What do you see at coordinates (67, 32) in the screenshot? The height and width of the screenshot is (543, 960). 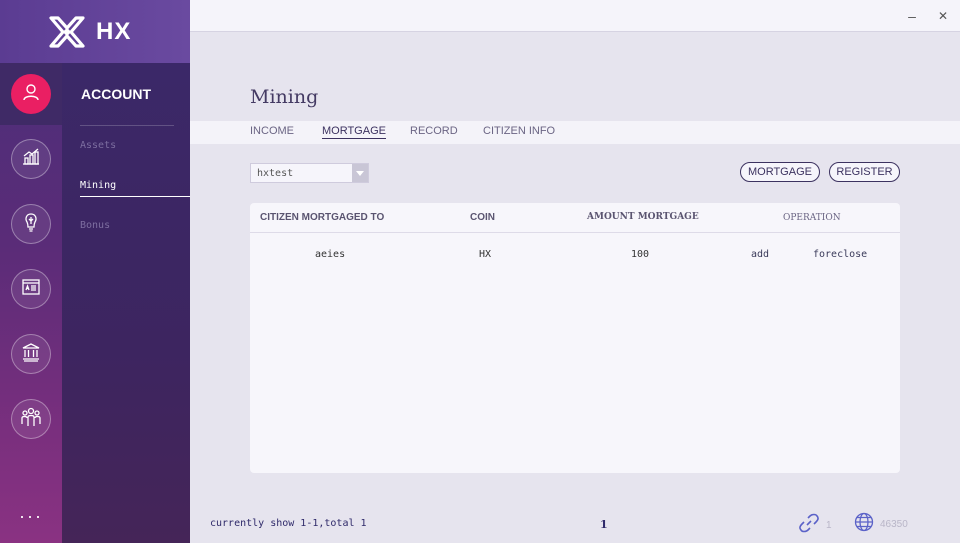 I see `hx-logo-icon` at bounding box center [67, 32].